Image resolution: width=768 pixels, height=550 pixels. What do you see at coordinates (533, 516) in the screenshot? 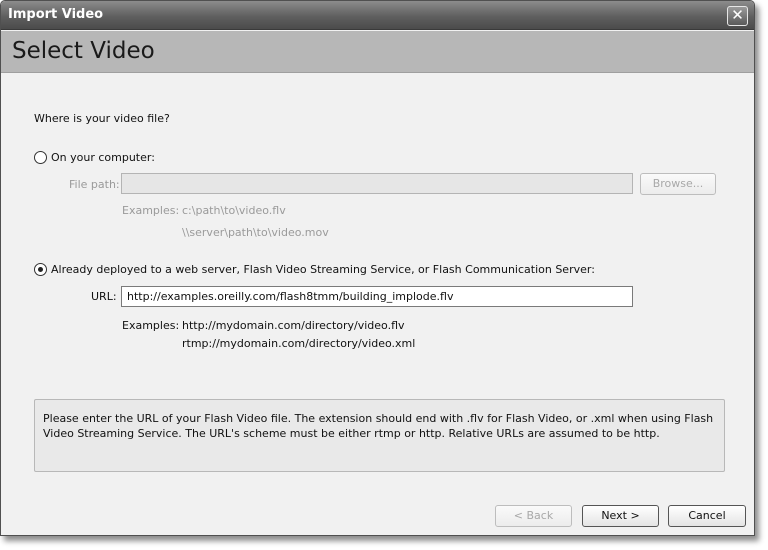
I see `back-button: < Back` at bounding box center [533, 516].